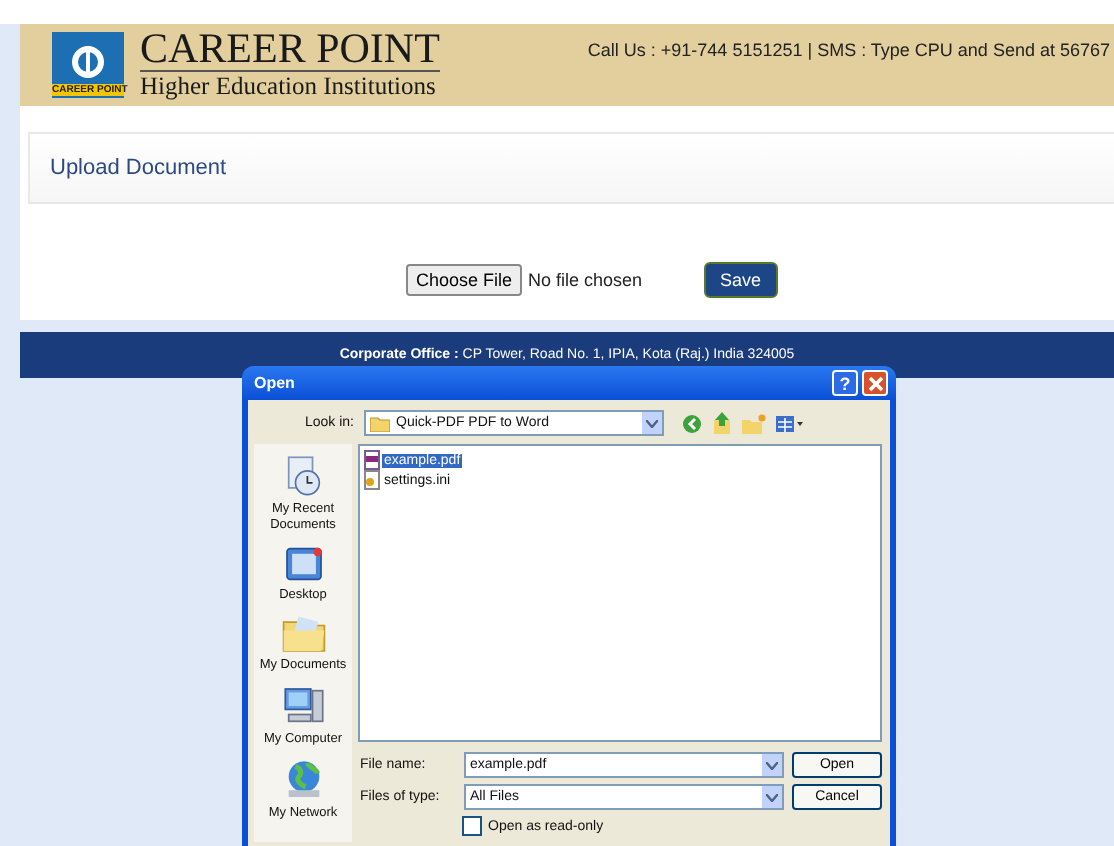  What do you see at coordinates (472, 826) in the screenshot?
I see `read-only-checkbox` at bounding box center [472, 826].